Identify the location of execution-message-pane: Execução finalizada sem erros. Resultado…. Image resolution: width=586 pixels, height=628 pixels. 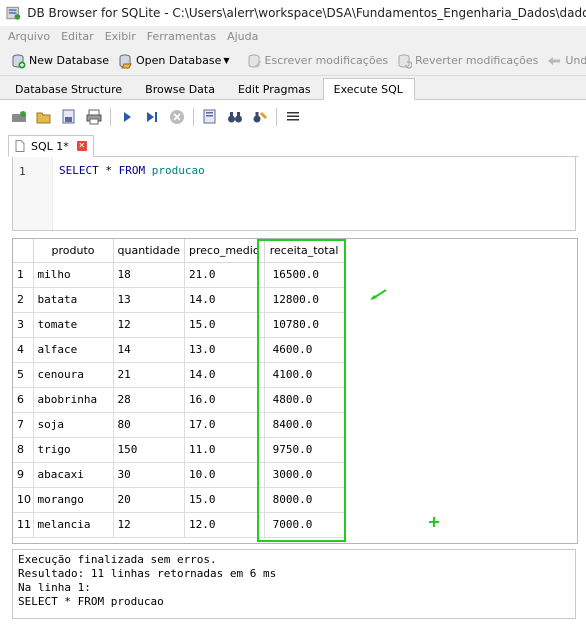
(294, 584).